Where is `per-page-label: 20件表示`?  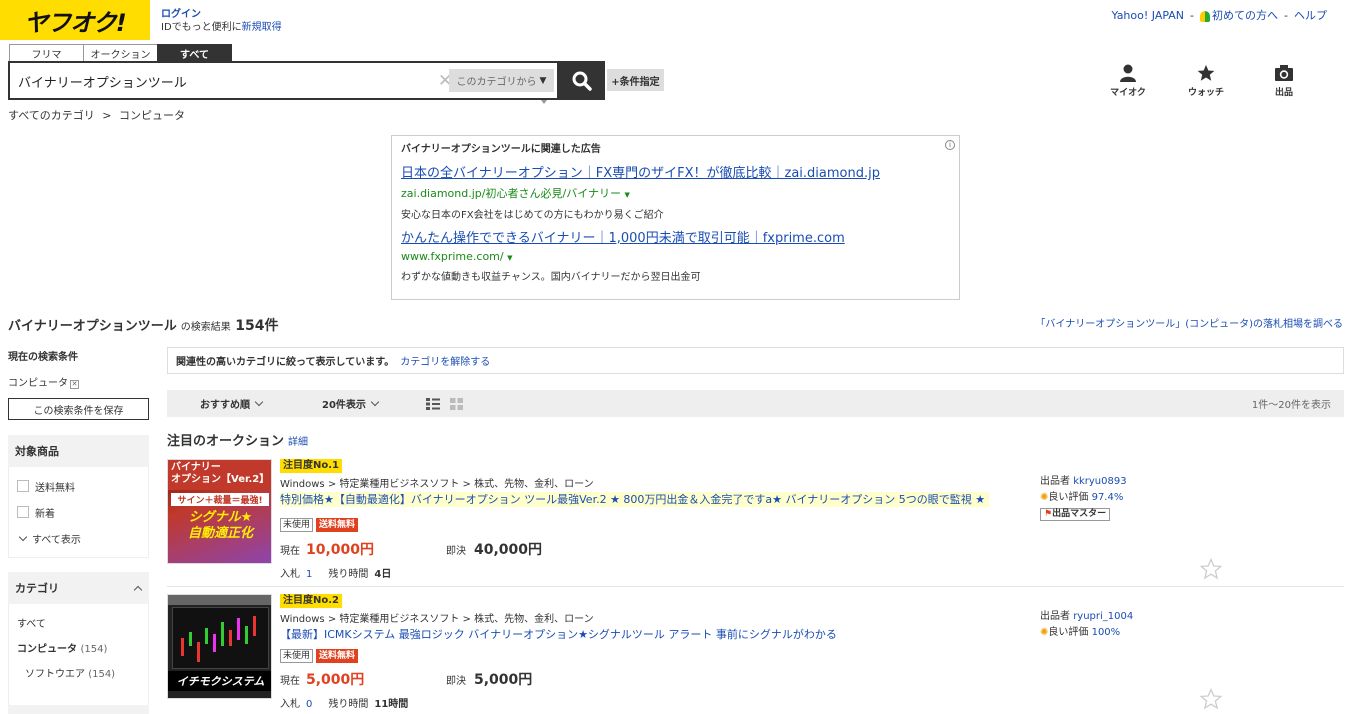 per-page-label: 20件表示 is located at coordinates (344, 405).